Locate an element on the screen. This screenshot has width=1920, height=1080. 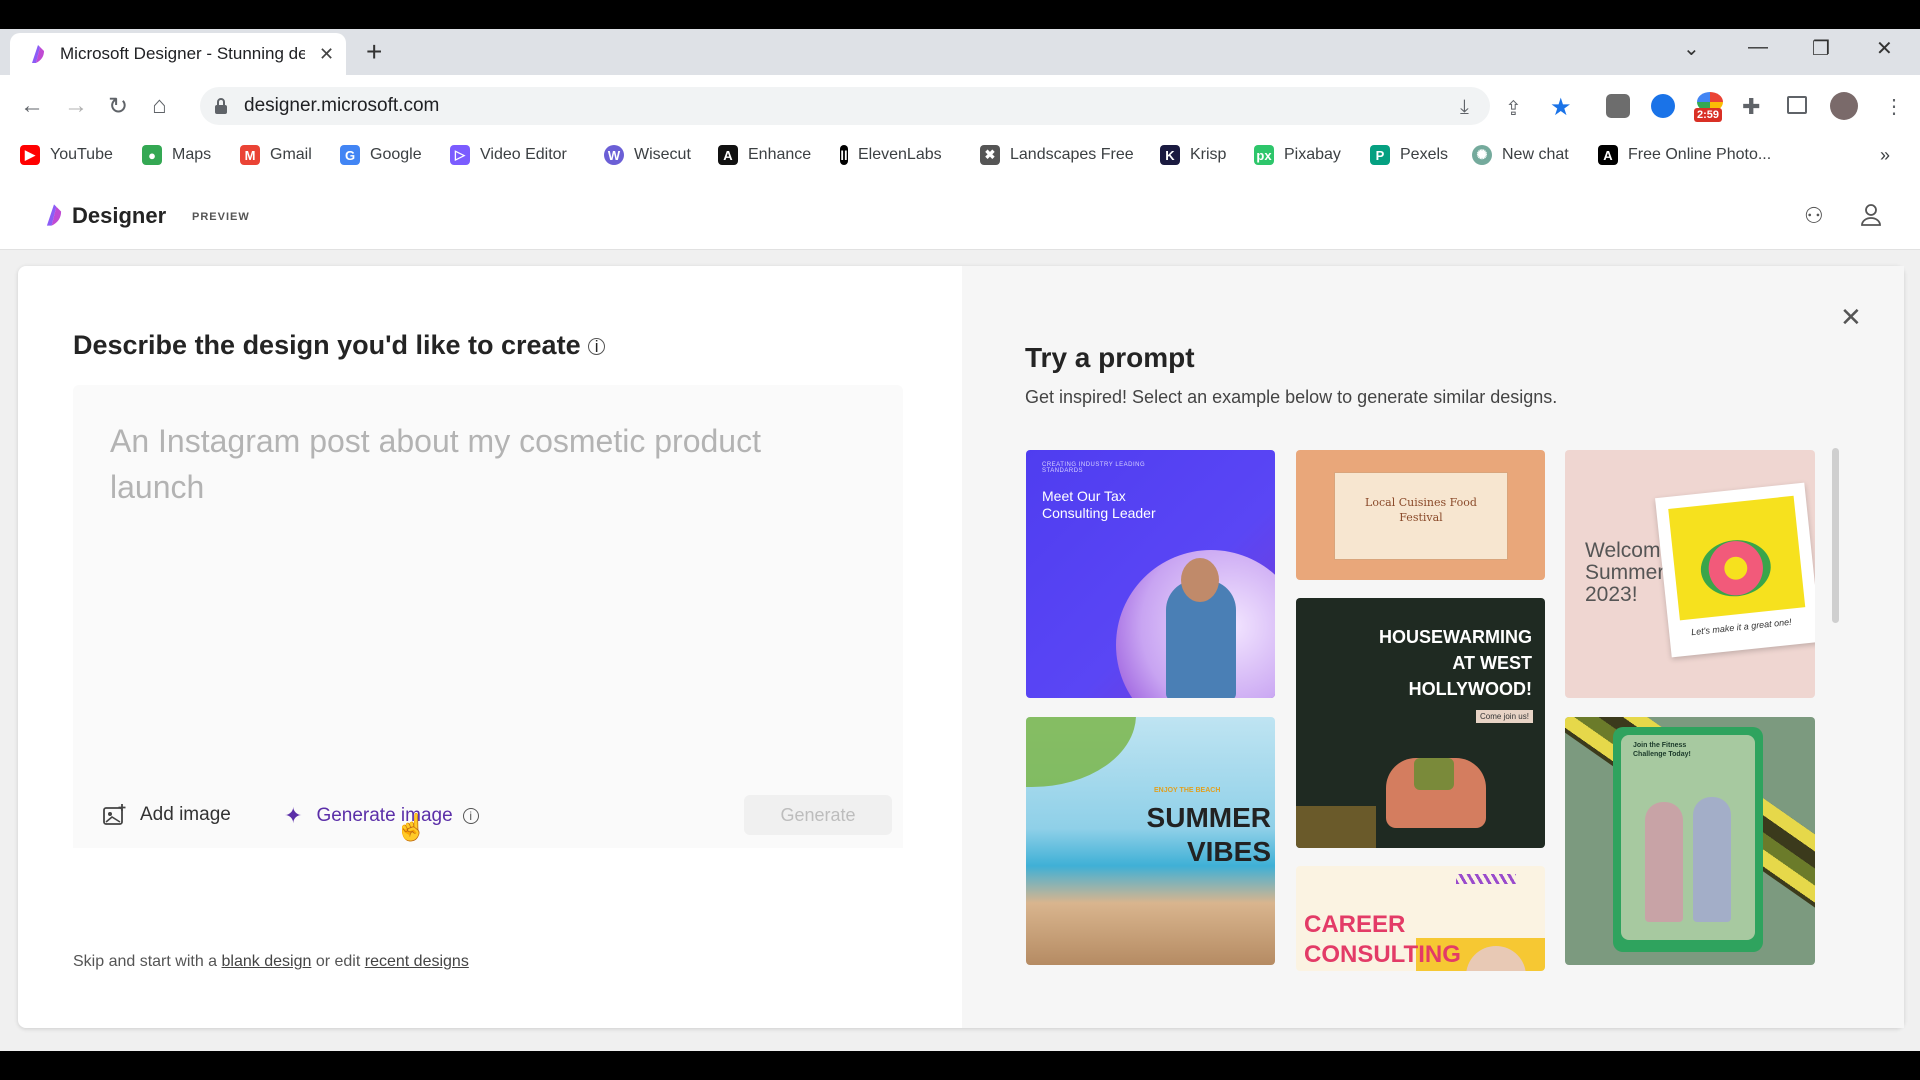
extension-play-icon is located at coordinates (1663, 106).